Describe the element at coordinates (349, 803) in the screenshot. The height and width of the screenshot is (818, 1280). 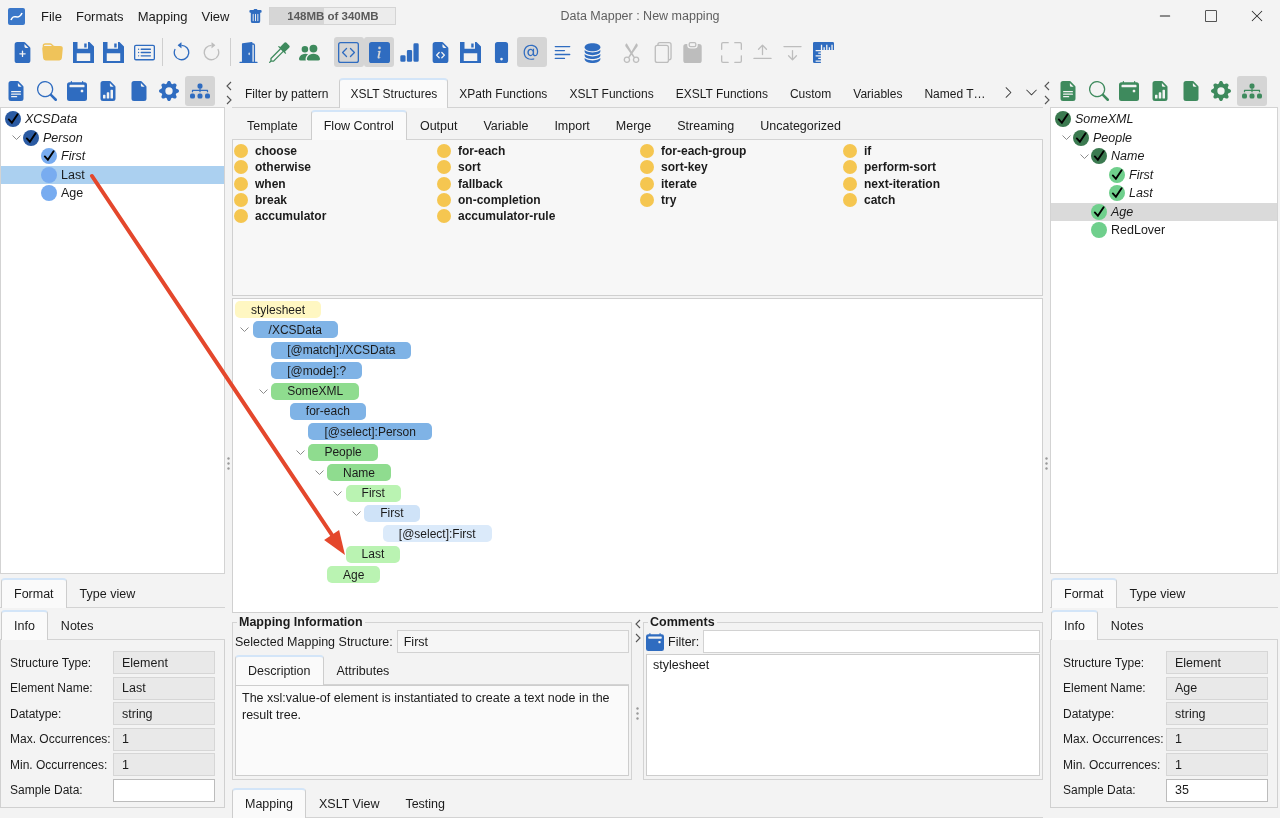
I see `tab: XSLT View` at that location.